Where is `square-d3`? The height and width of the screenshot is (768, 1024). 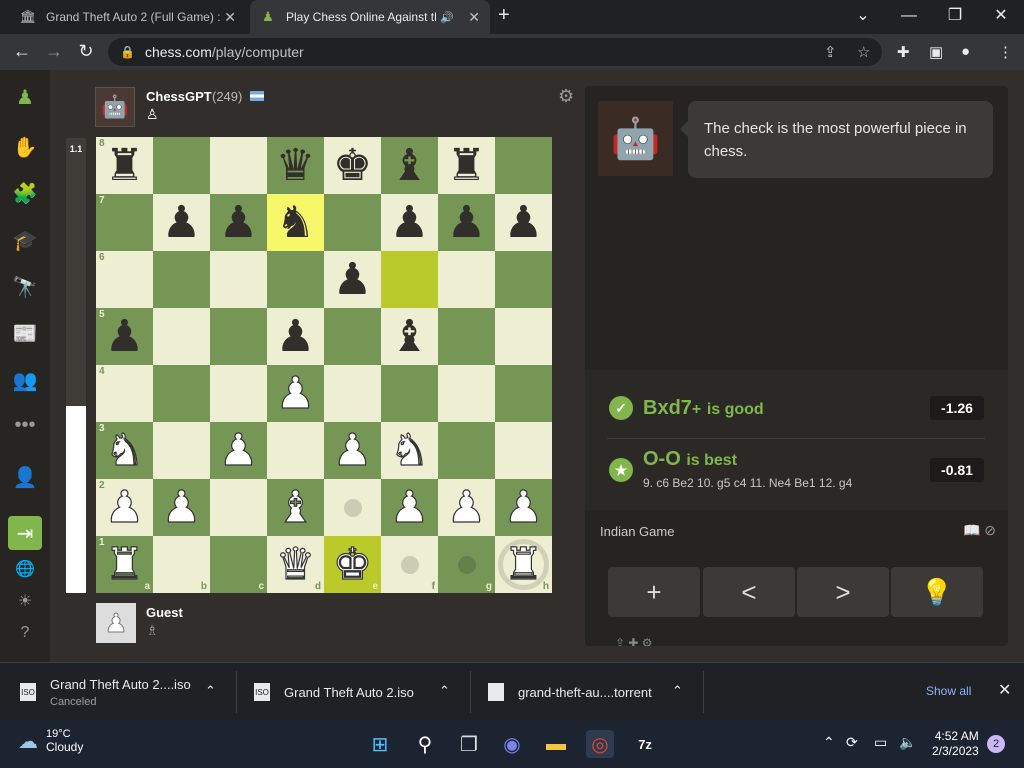 square-d3 is located at coordinates (295, 450).